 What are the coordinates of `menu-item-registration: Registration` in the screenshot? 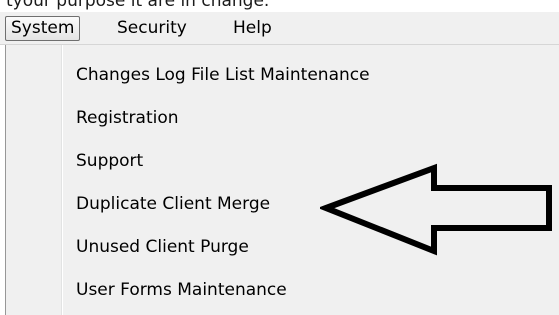 It's located at (127, 118).